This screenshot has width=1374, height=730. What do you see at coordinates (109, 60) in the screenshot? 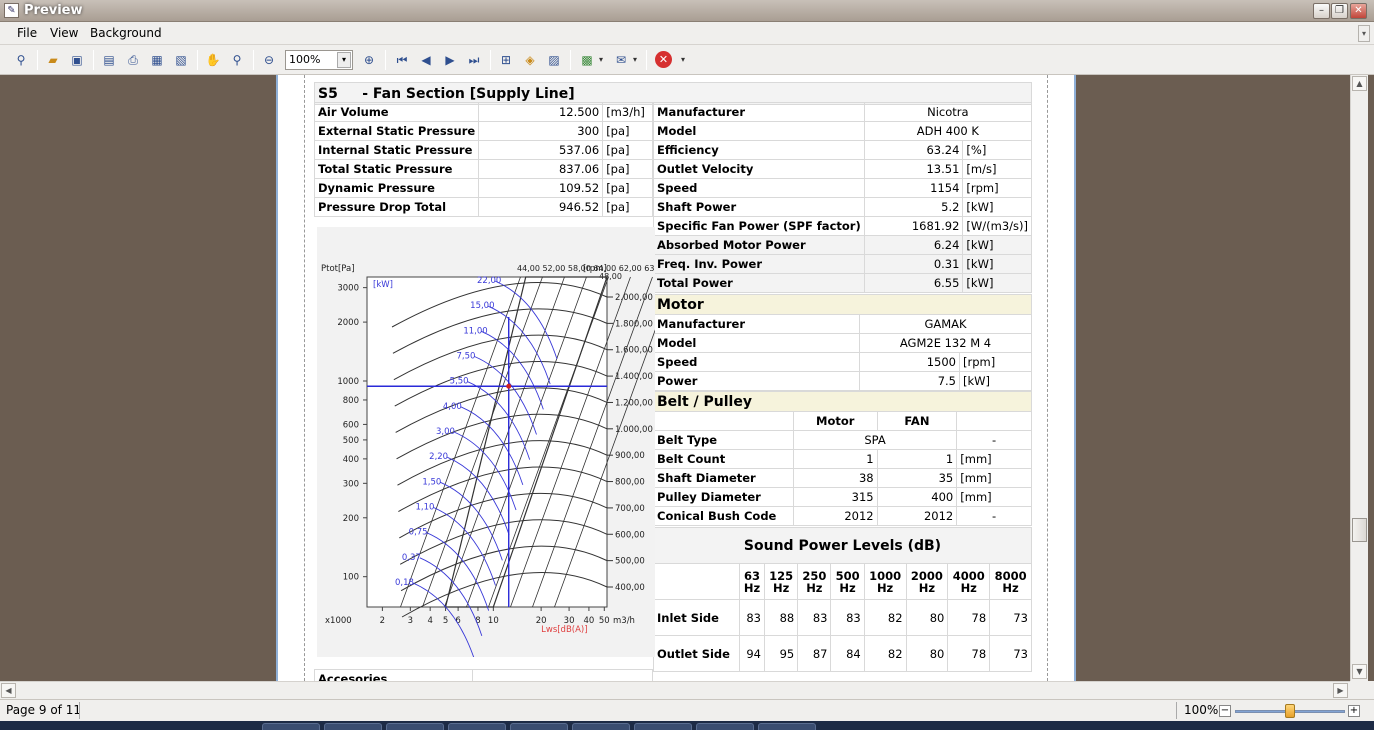
I see `page-setup-icon: ▤` at bounding box center [109, 60].